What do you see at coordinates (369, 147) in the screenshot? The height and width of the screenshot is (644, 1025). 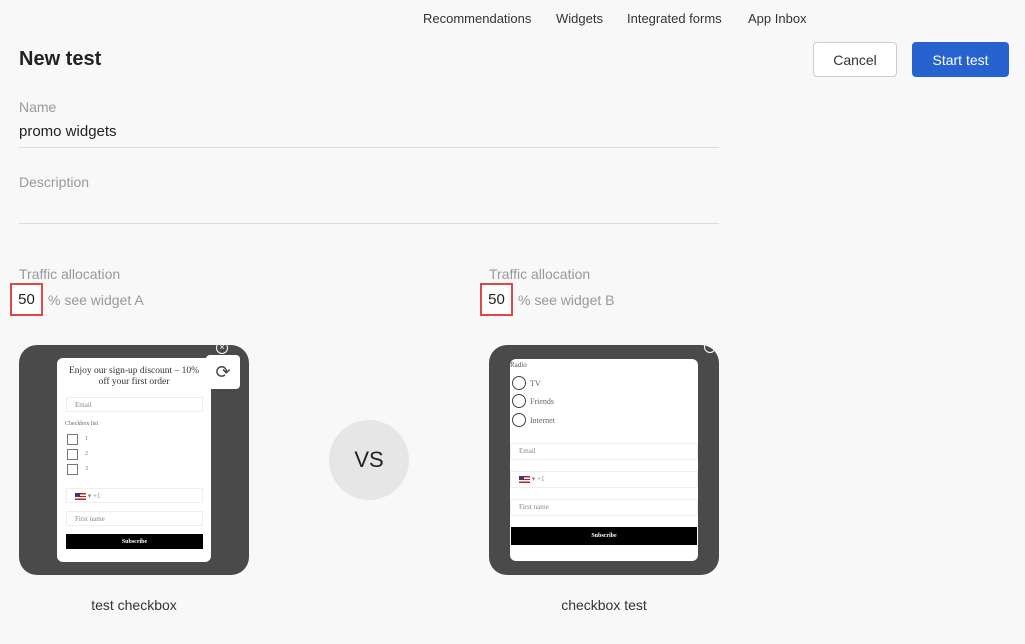 I see `name-underline` at bounding box center [369, 147].